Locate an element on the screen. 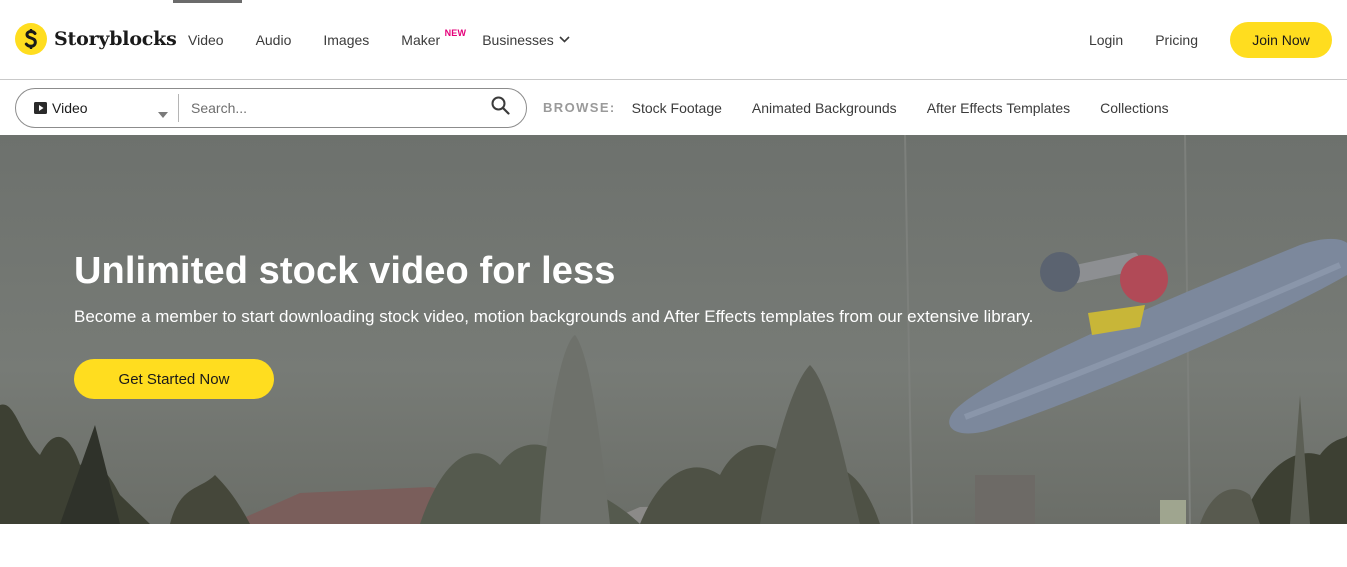  browse-link-after-effects-templates: After Effects Templates is located at coordinates (998, 108).